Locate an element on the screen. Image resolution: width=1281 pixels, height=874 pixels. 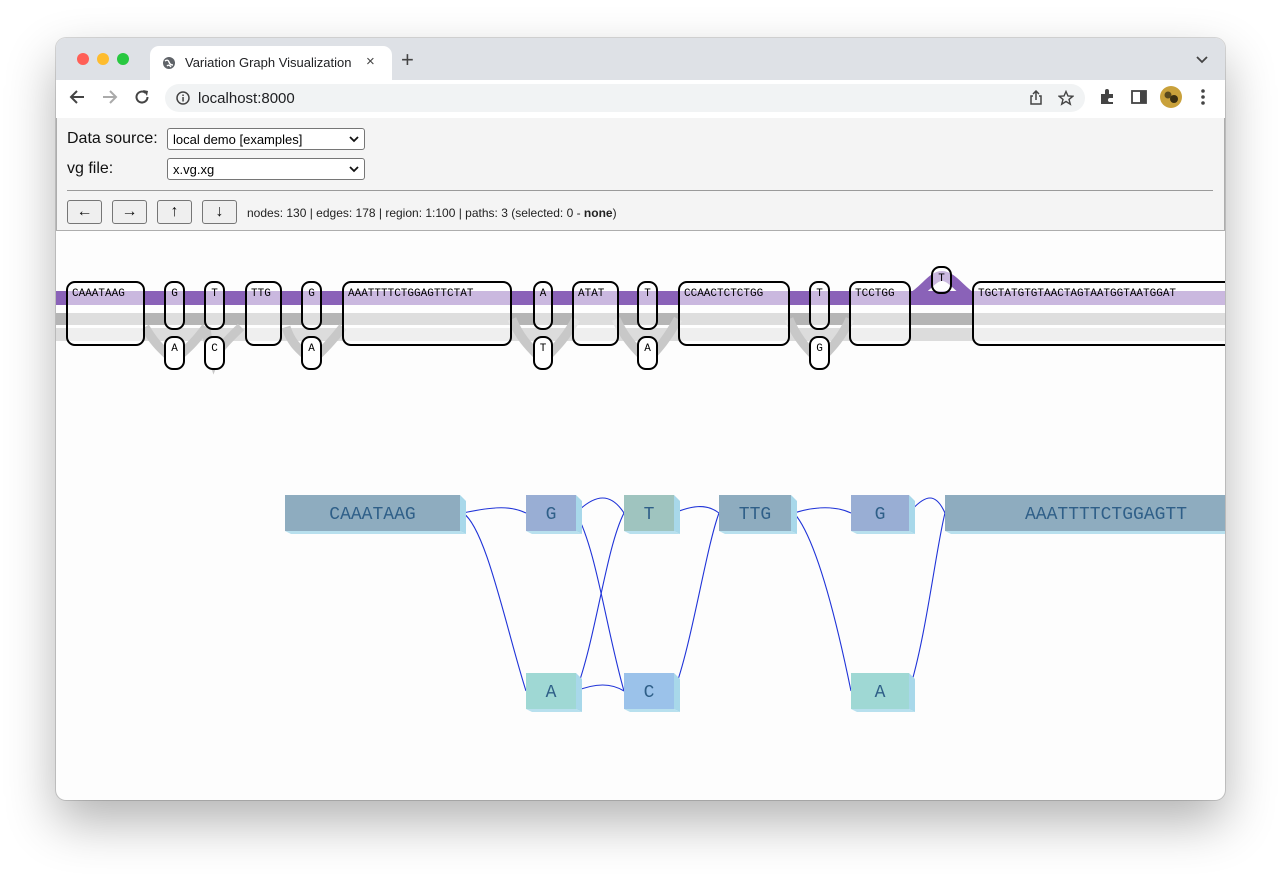
tube-node: TTG is located at coordinates (263, 313).